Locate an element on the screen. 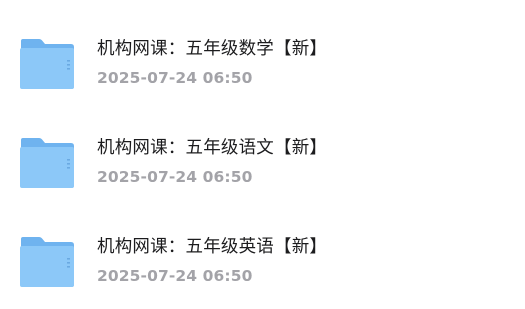  file-title: 机构网课：五年级语文【新】 is located at coordinates (212, 148).